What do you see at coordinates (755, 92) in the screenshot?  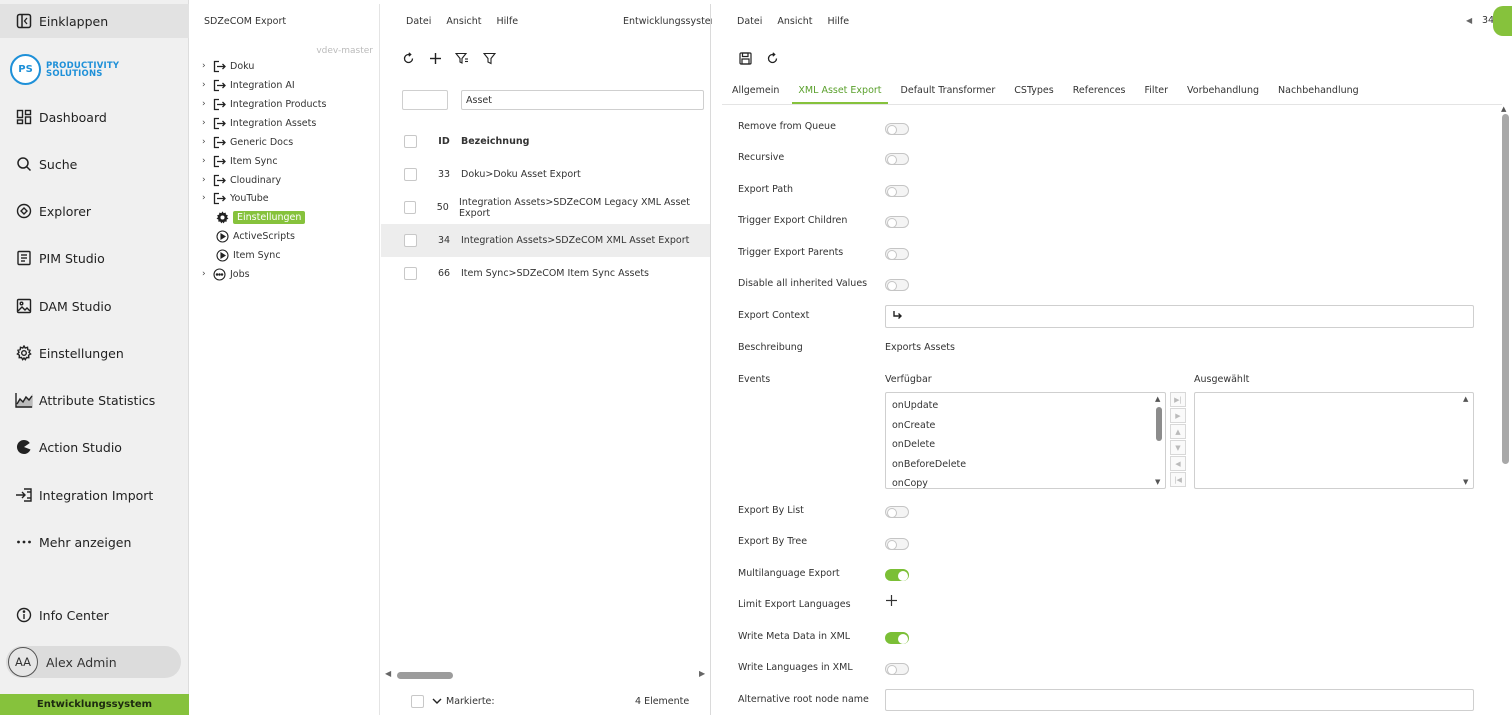 I see `tab-allgemein: Allgemein` at bounding box center [755, 92].